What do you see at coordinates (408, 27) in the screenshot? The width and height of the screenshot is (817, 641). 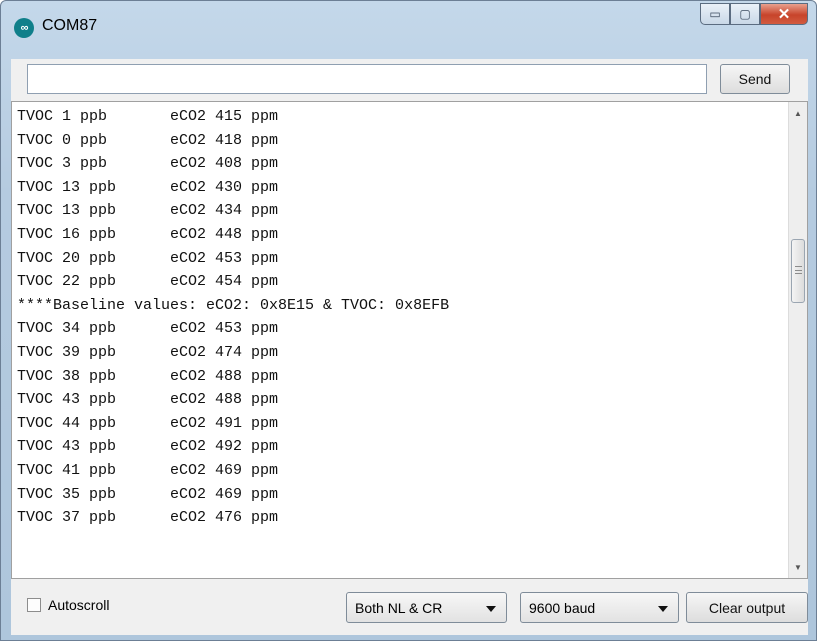 I see `title-bar: ∞ COM87 ▭ ▢ ✕` at bounding box center [408, 27].